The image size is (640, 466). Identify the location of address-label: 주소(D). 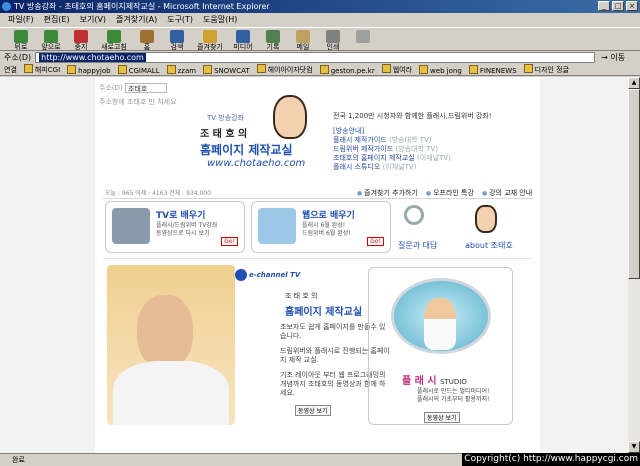
(18, 57).